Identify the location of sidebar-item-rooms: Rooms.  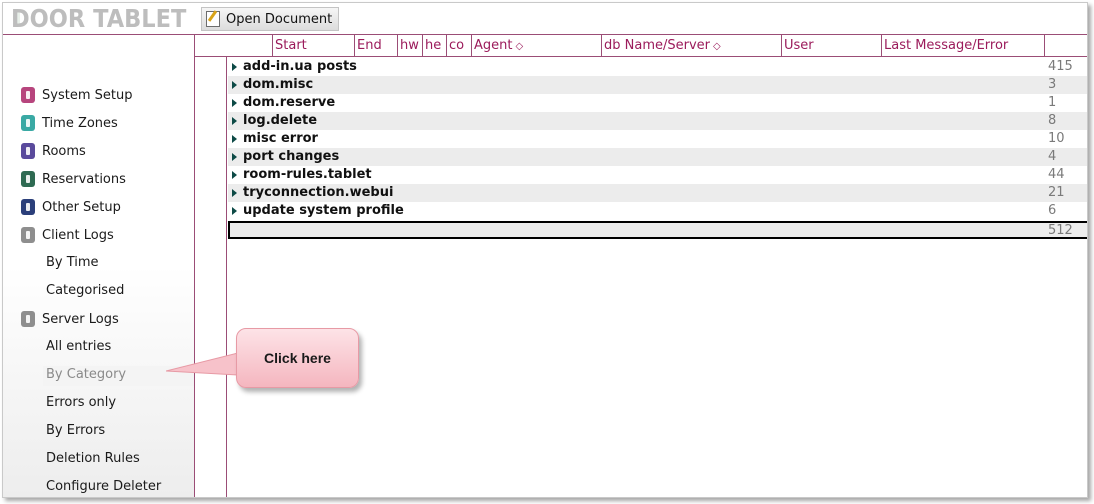
(53, 151).